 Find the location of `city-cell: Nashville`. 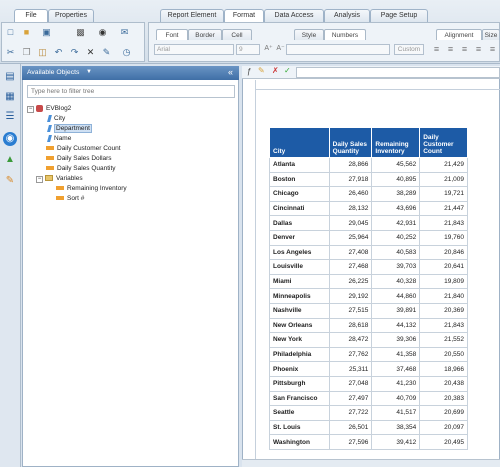

city-cell: Nashville is located at coordinates (299, 310).